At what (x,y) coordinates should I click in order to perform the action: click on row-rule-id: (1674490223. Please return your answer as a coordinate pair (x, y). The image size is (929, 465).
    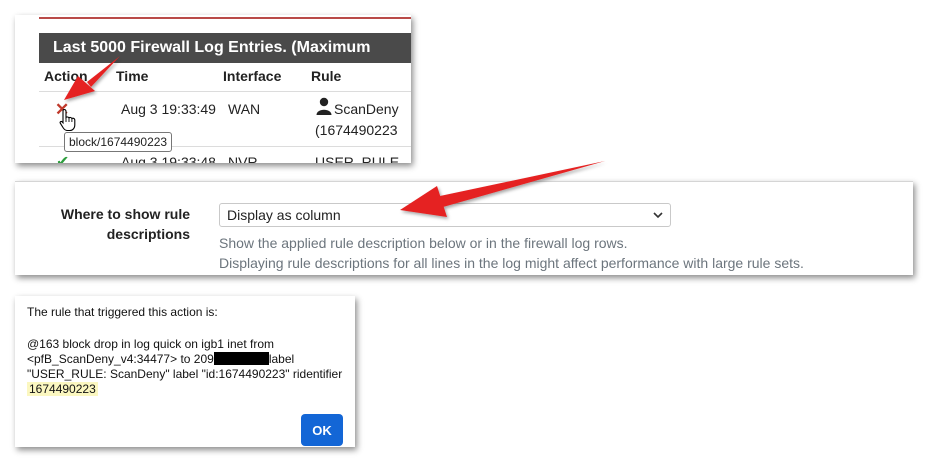
    Looking at the image, I should click on (356, 130).